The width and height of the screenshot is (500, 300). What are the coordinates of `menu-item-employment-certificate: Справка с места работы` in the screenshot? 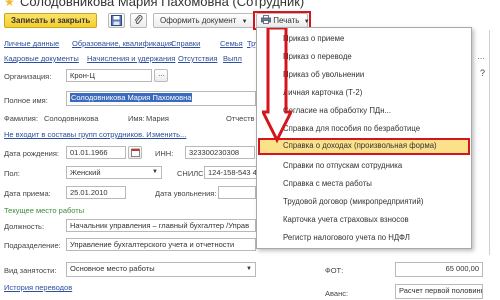 It's located at (364, 183).